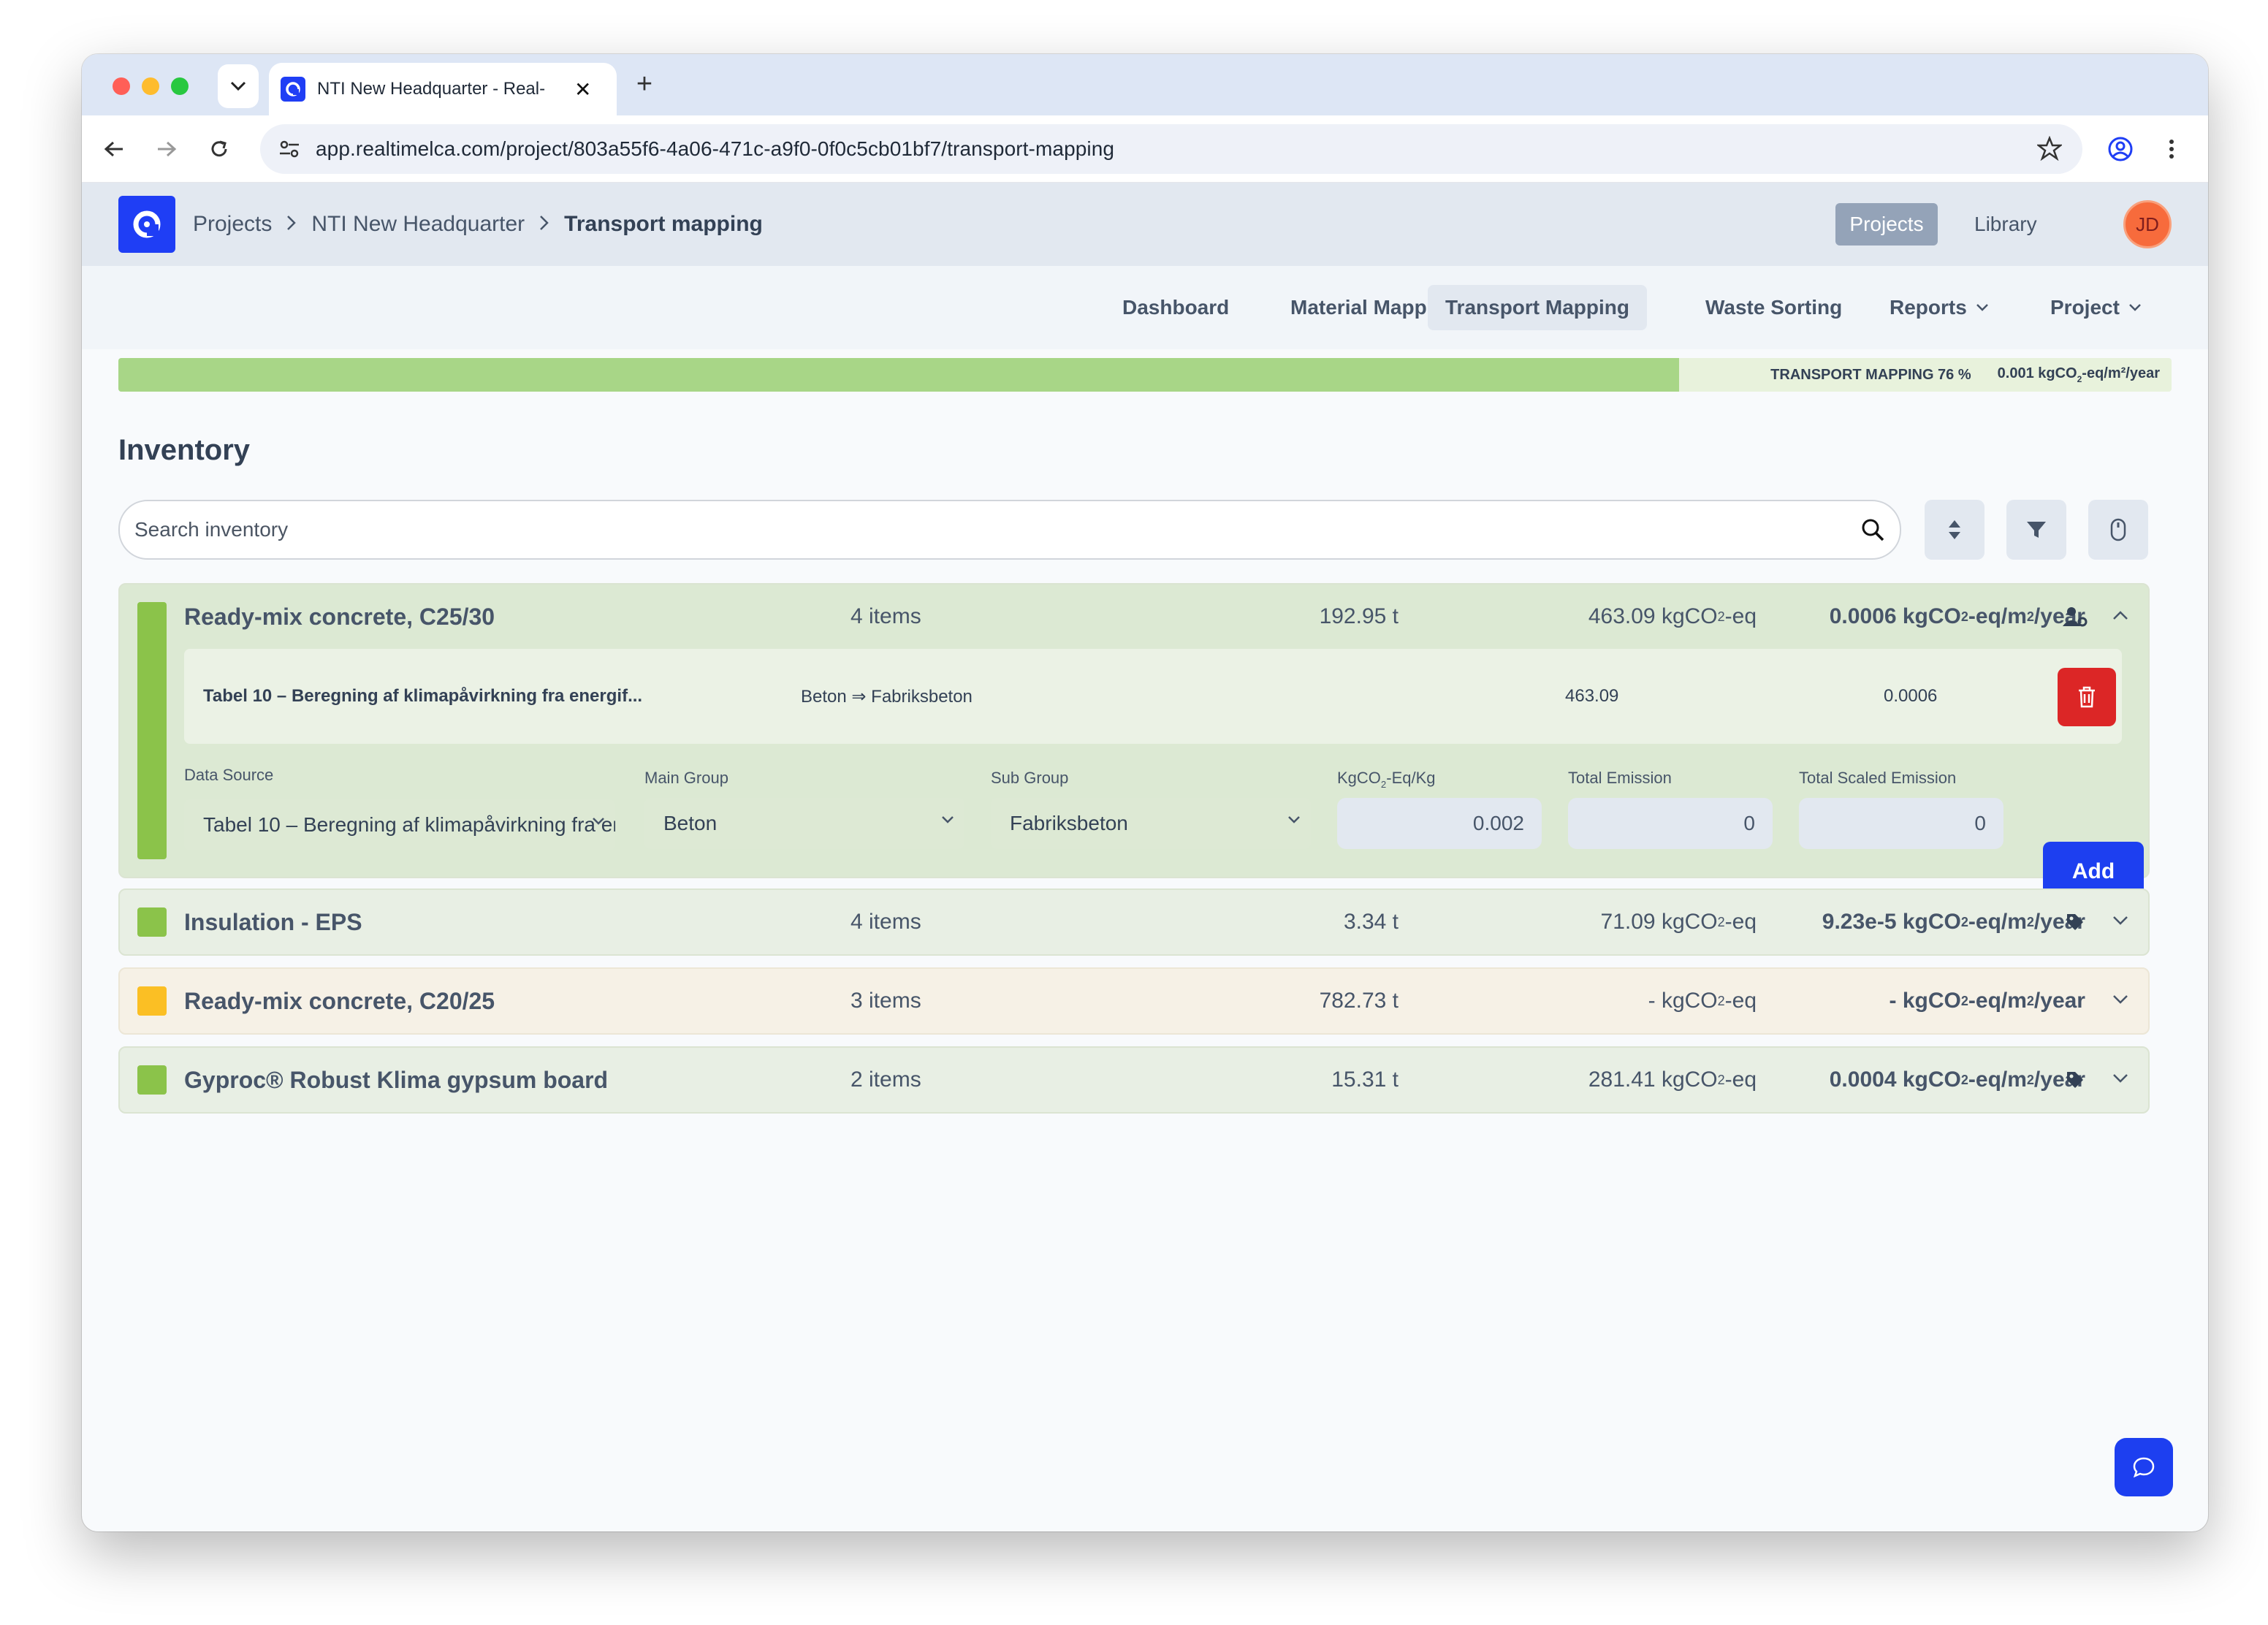 The width and height of the screenshot is (2268, 1625). I want to click on group-intensity: - kgCO 2 -eq/m 2/year, so click(1987, 1001).